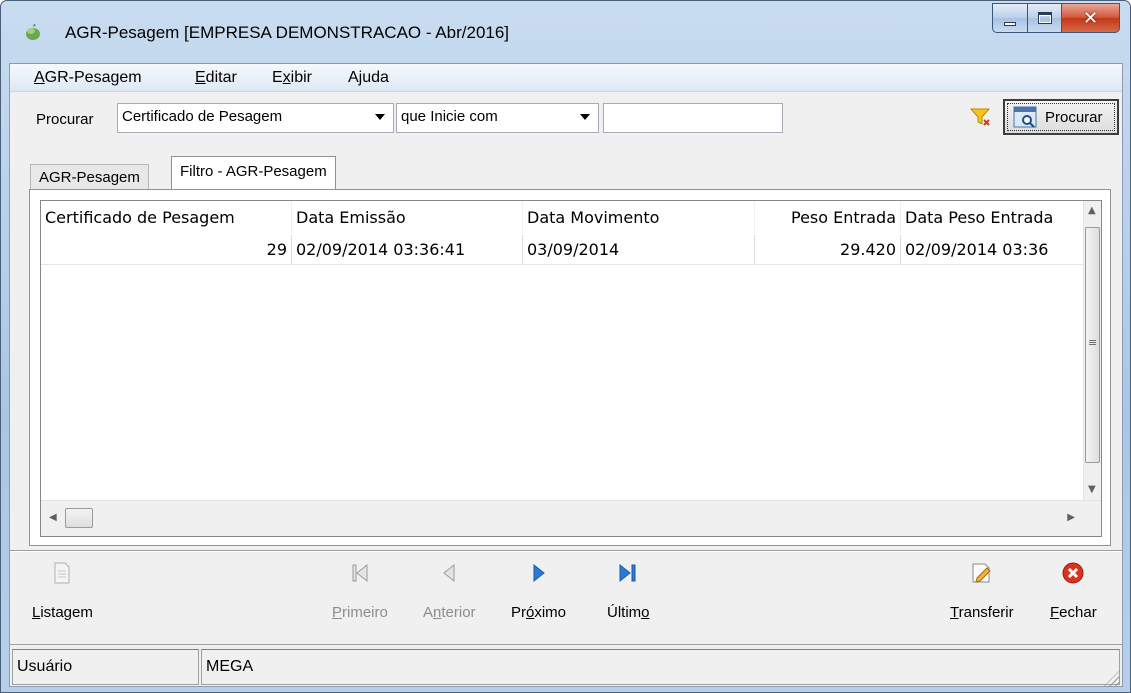  I want to click on table-cell: 02/09/2014 03:36:41, so click(407, 250).